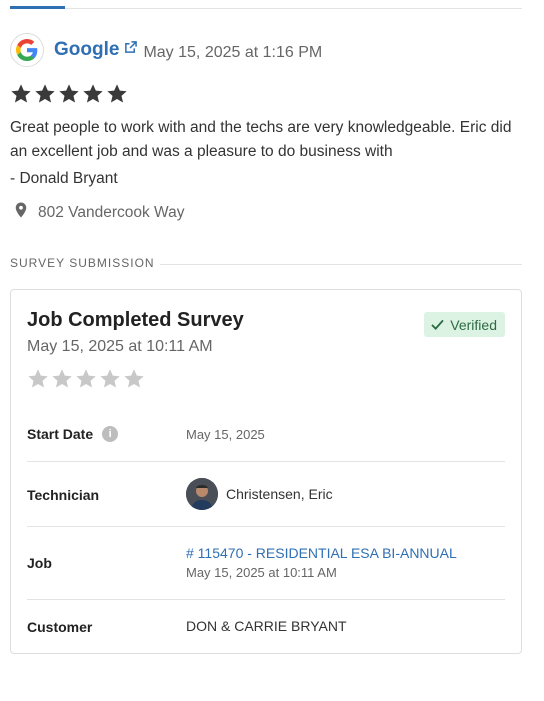 The width and height of the screenshot is (544, 701). What do you see at coordinates (21, 212) in the screenshot?
I see `map-pin-icon` at bounding box center [21, 212].